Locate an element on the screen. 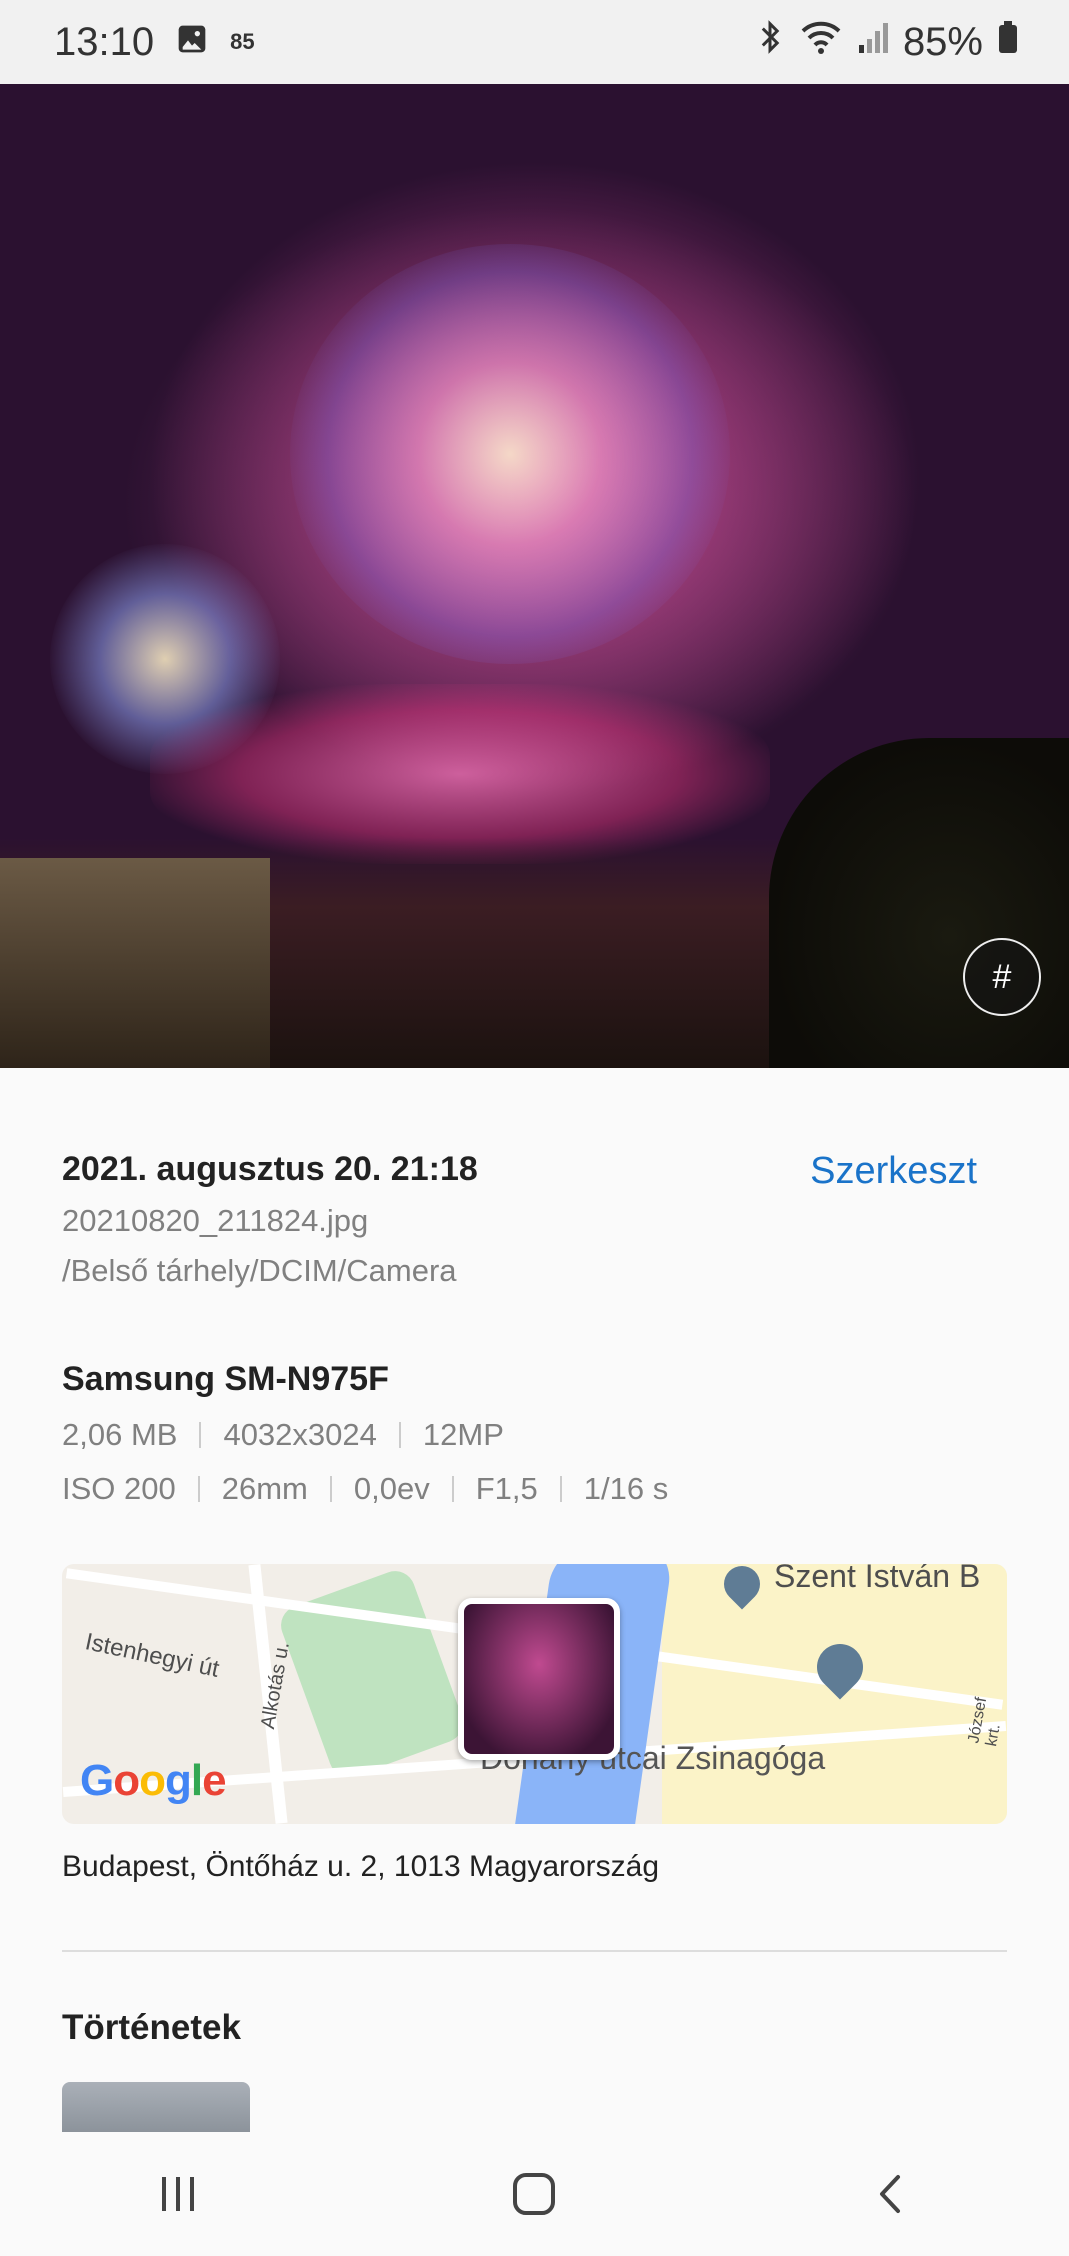 The width and height of the screenshot is (1069, 2256). photo-filename: 20210820_211824.jpg is located at coordinates (215, 1220).